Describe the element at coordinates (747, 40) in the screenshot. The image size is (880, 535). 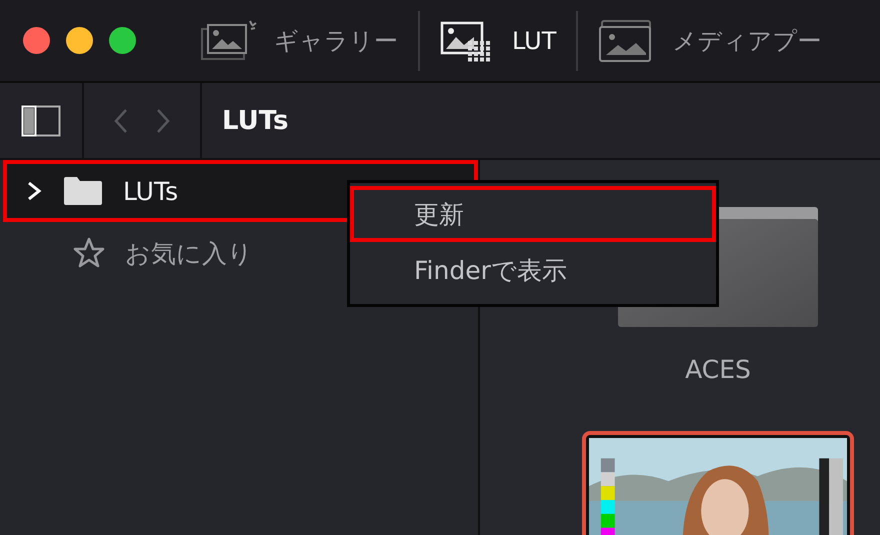
I see `tab-label: メディアプー` at that location.